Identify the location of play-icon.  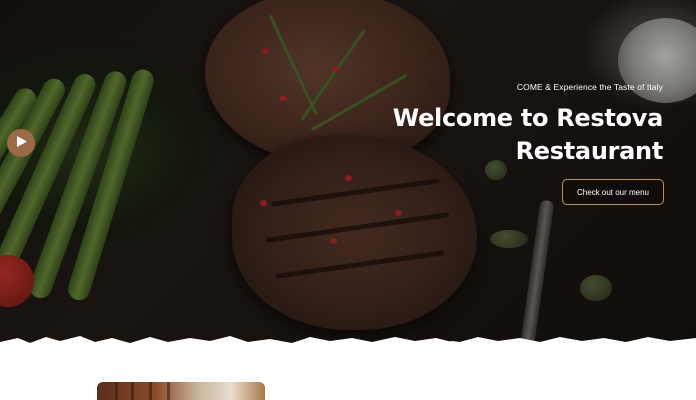
(21, 143).